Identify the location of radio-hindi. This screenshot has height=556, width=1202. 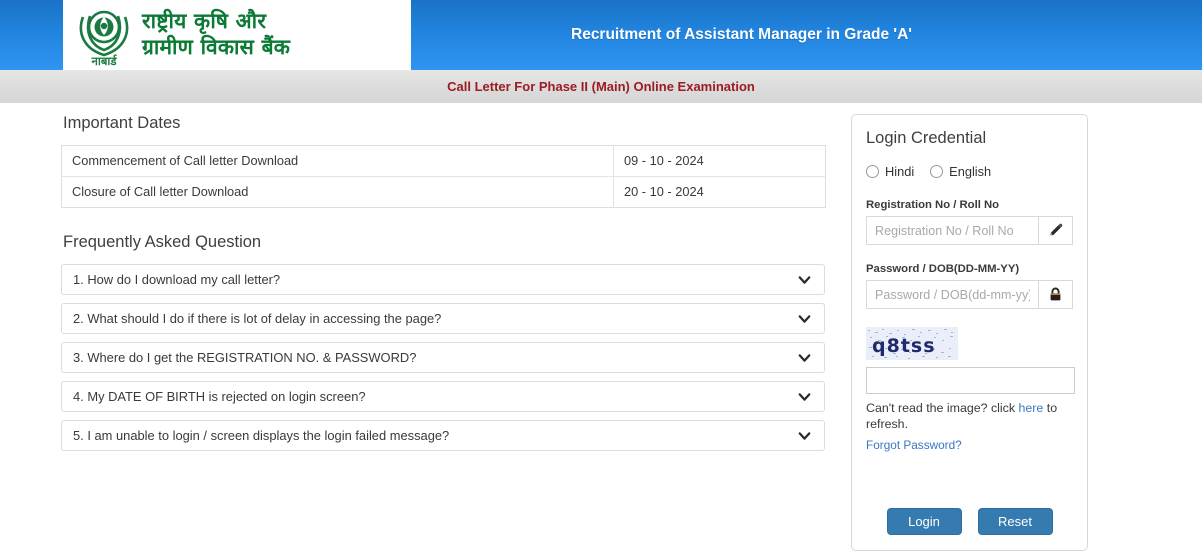
(872, 171).